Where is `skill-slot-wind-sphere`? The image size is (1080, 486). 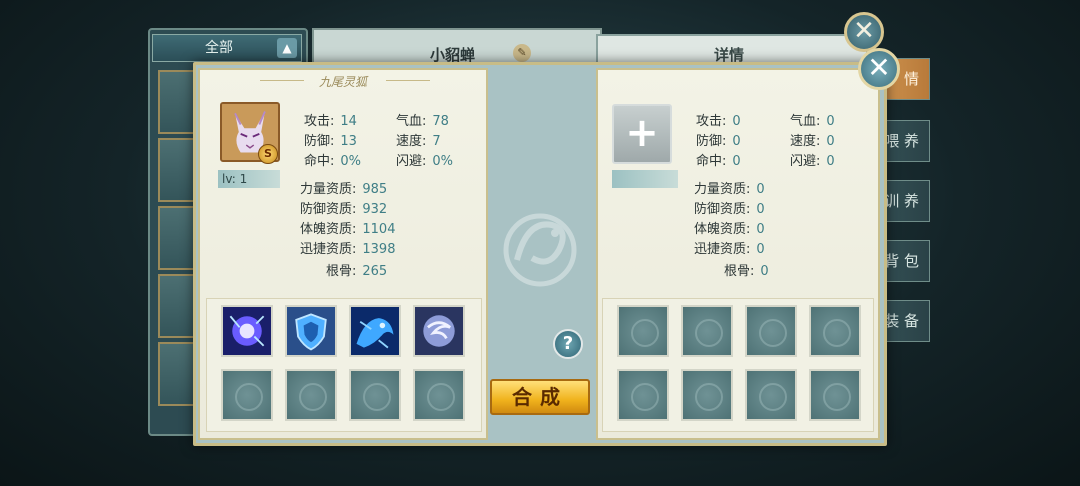 skill-slot-wind-sphere is located at coordinates (439, 331).